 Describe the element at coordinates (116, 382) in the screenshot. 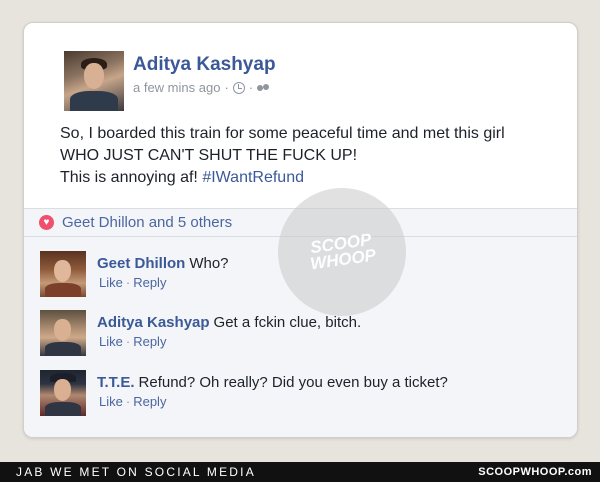

I see `commenter-name: T.T.E.` at that location.